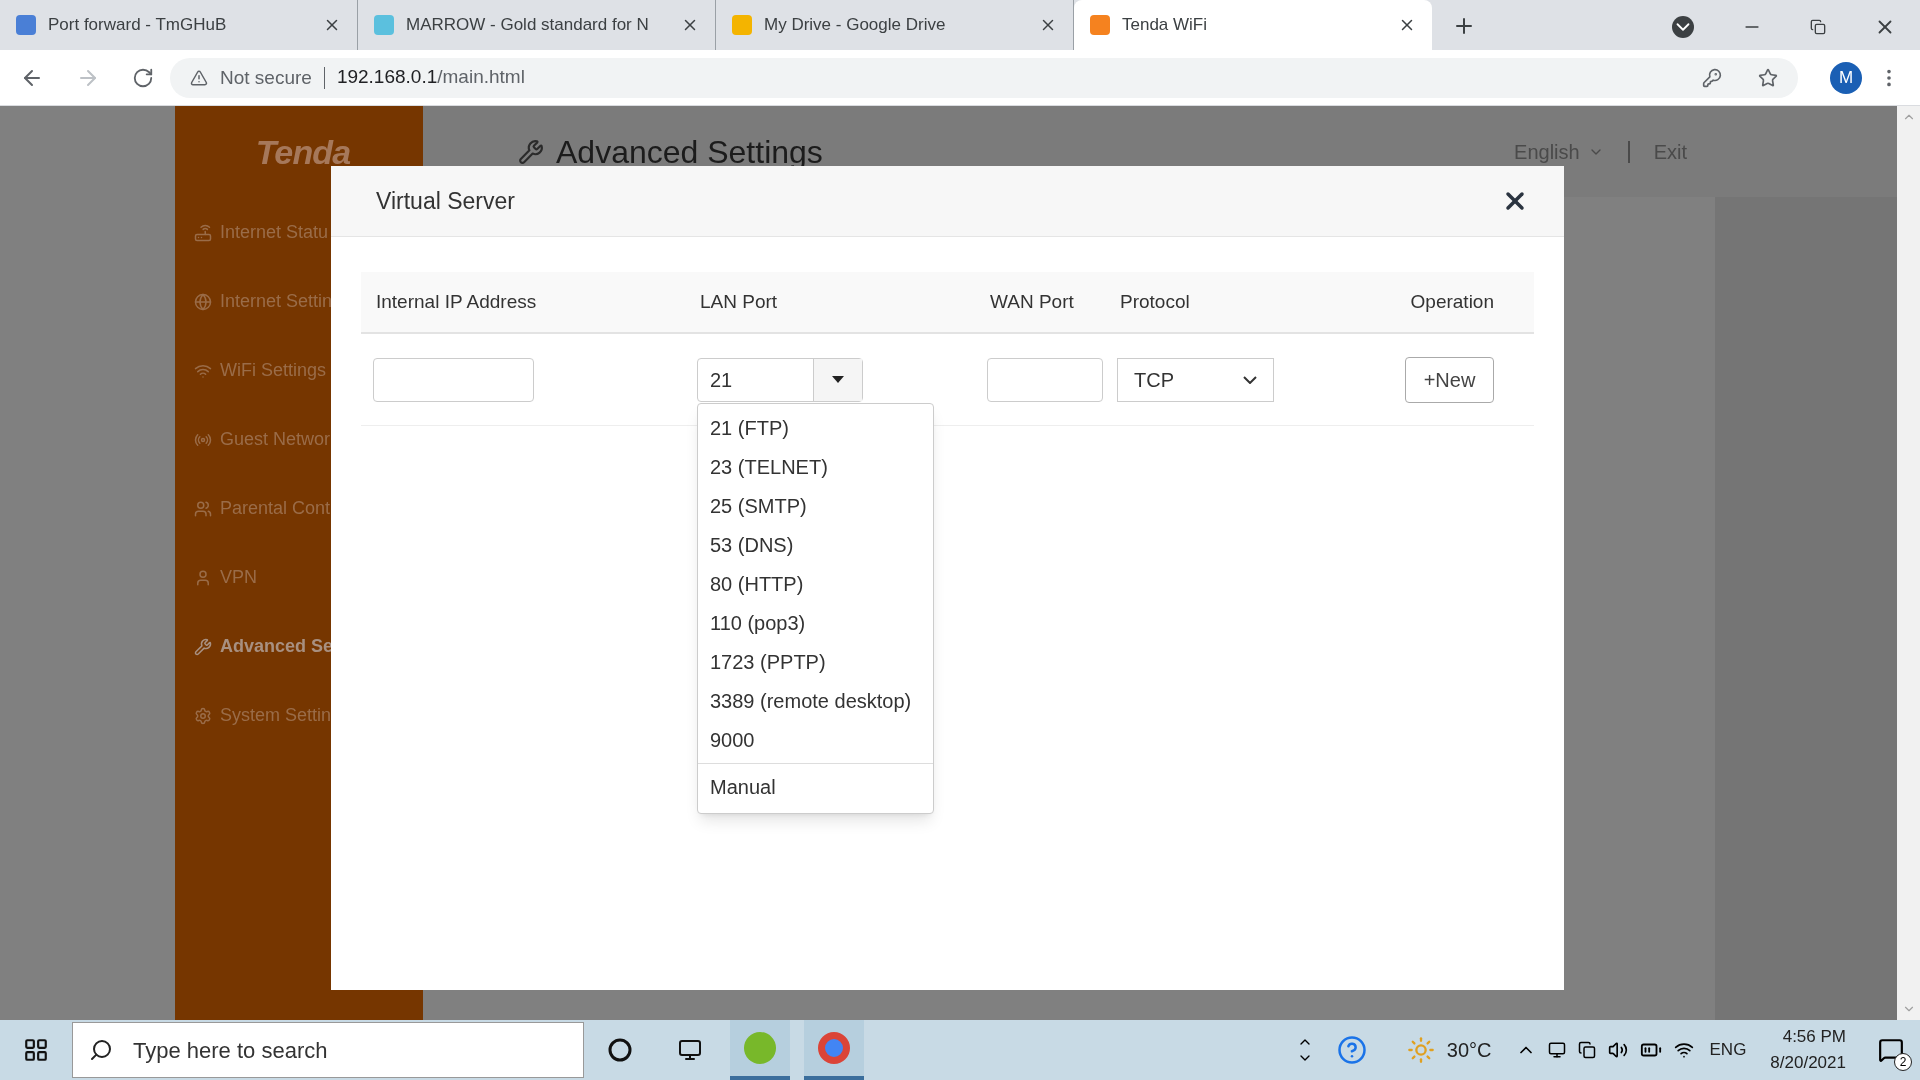 The image size is (1920, 1080). Describe the element at coordinates (815, 505) in the screenshot. I see `dropdown-option: 25 (SMTP)` at that location.